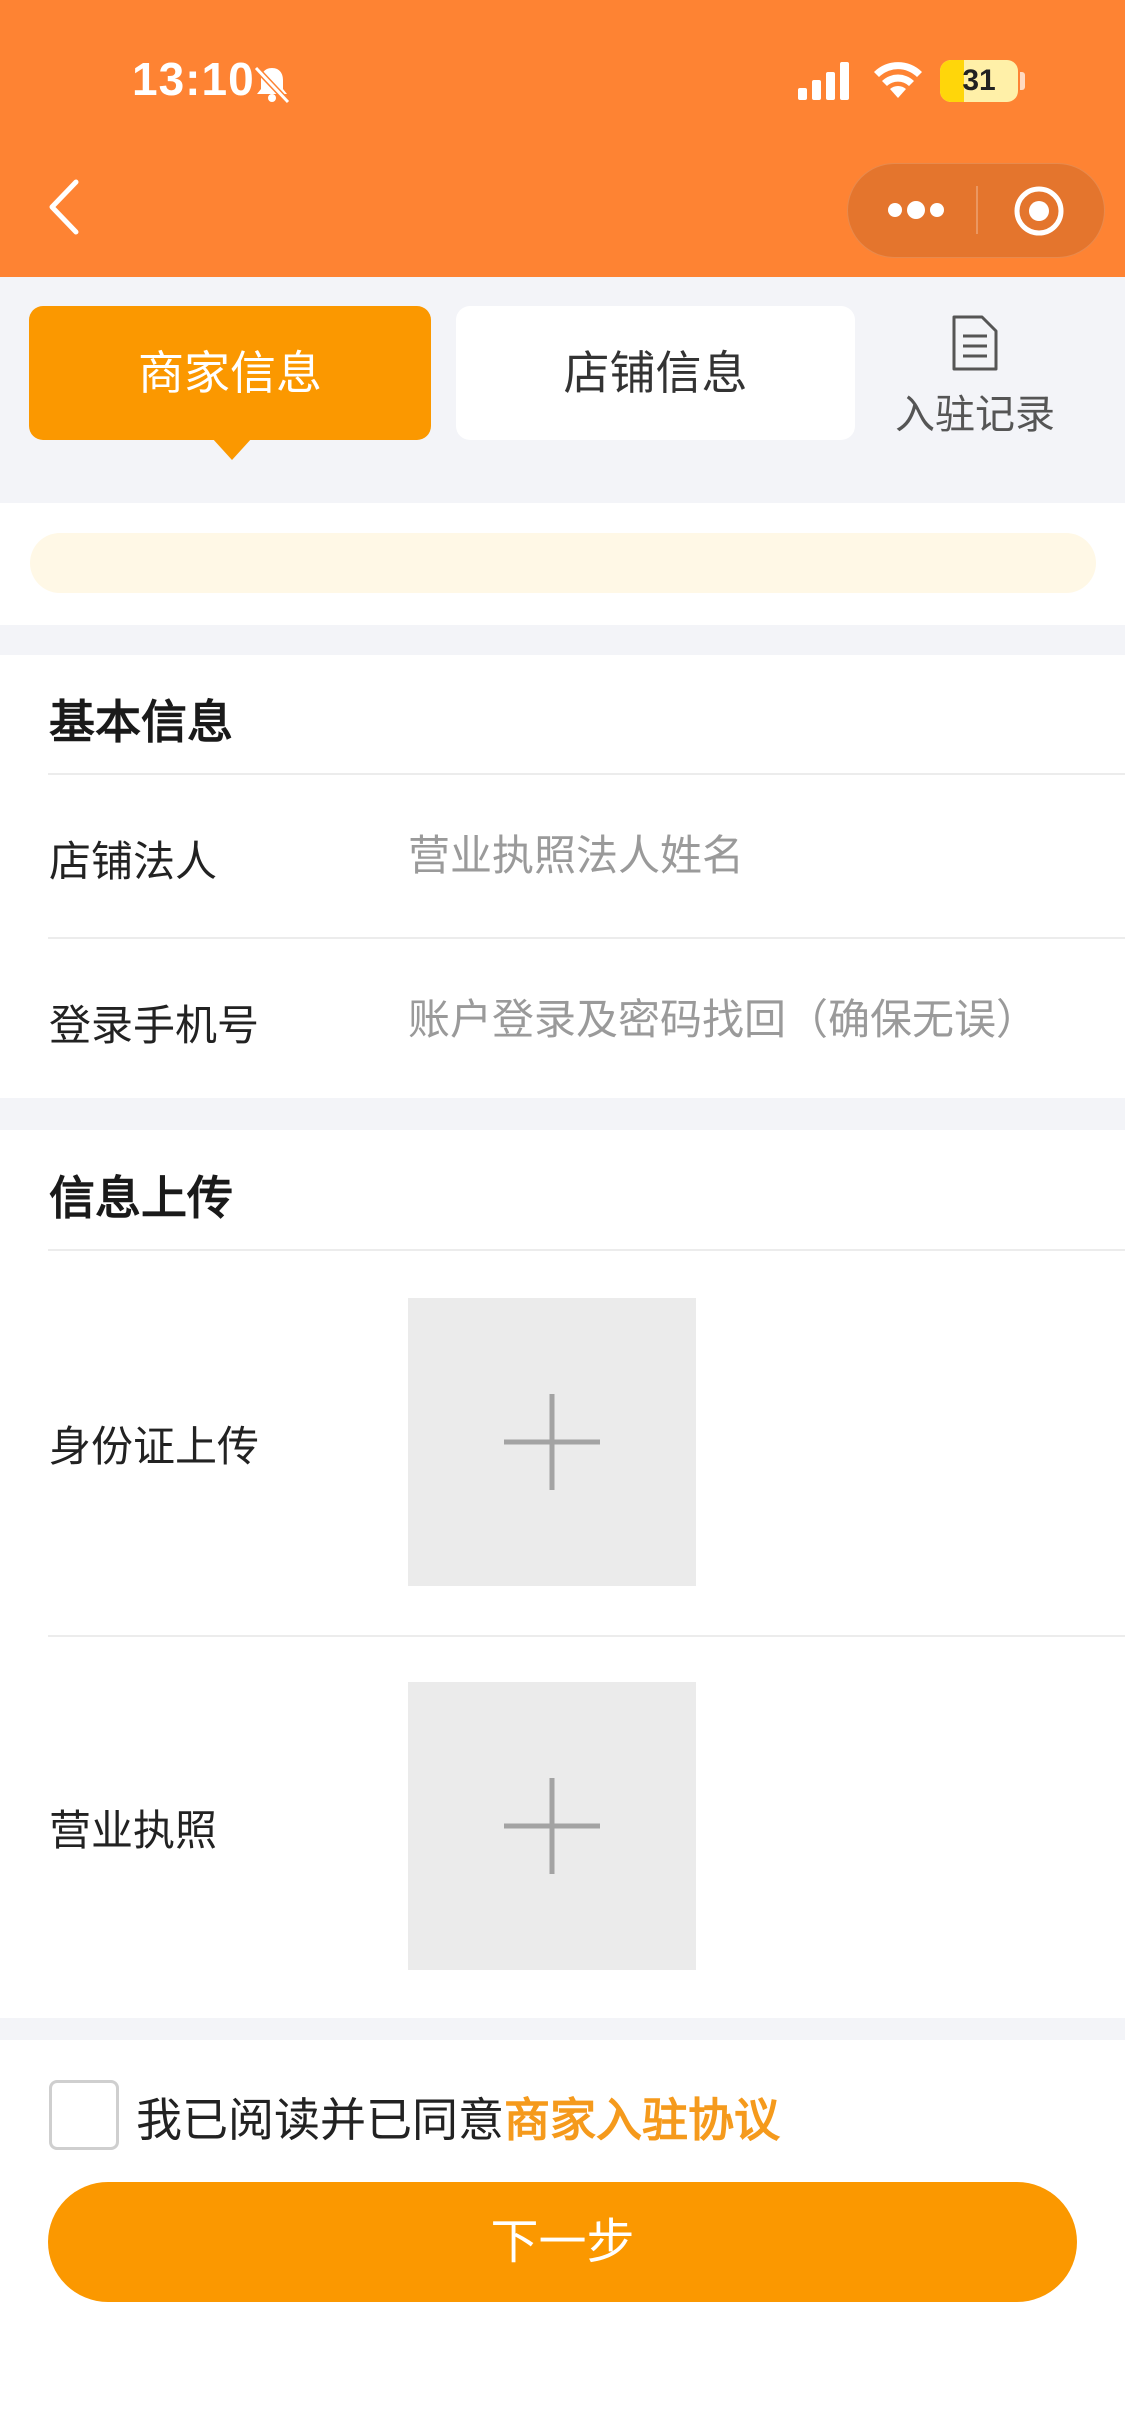 Image resolution: width=1125 pixels, height=2436 pixels. I want to click on agreement-checkbox, so click(84, 2115).